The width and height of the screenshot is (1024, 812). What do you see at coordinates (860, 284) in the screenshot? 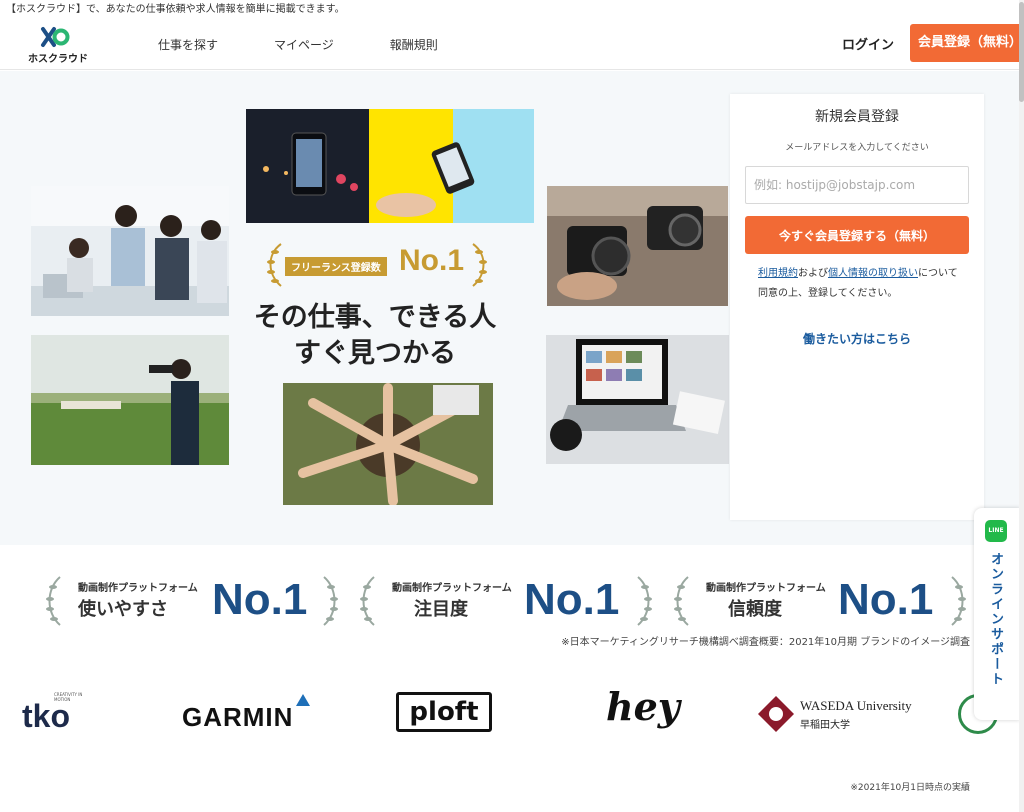
I see `terms-text: 利用規約および個人情報の取り扱いについて同意の上、登録してください。` at bounding box center [860, 284].